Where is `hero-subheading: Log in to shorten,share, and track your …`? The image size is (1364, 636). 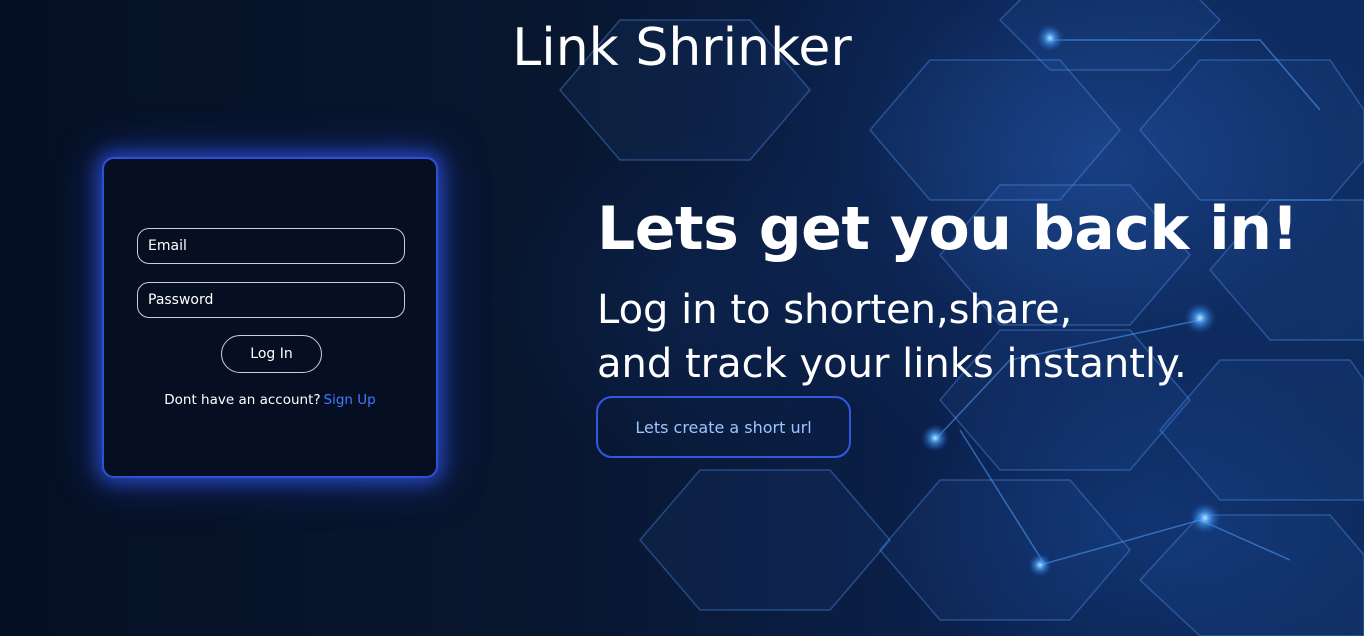
hero-subheading: Log in to shorten,share, and track your … is located at coordinates (892, 337).